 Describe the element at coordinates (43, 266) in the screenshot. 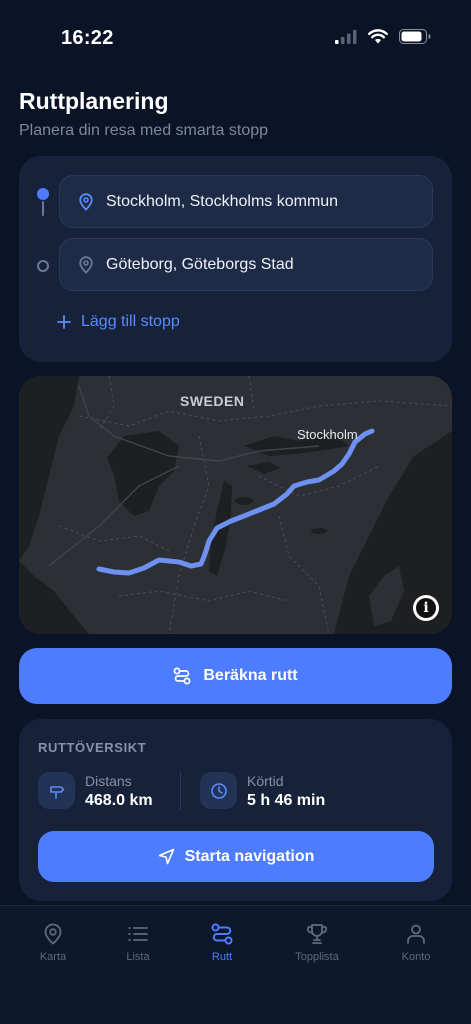

I see `end-dot-icon` at that location.